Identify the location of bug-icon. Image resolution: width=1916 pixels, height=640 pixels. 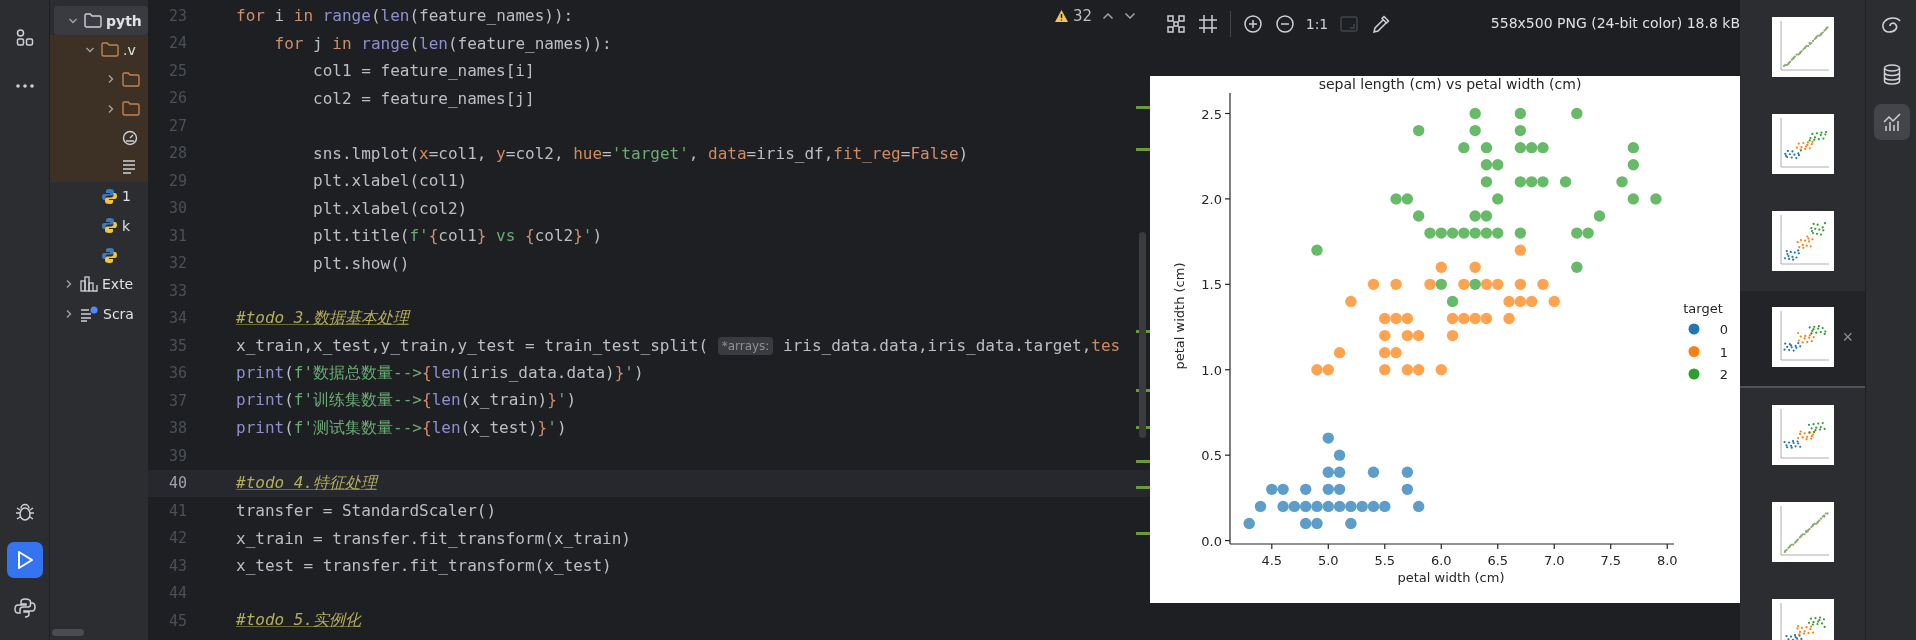
(24, 512).